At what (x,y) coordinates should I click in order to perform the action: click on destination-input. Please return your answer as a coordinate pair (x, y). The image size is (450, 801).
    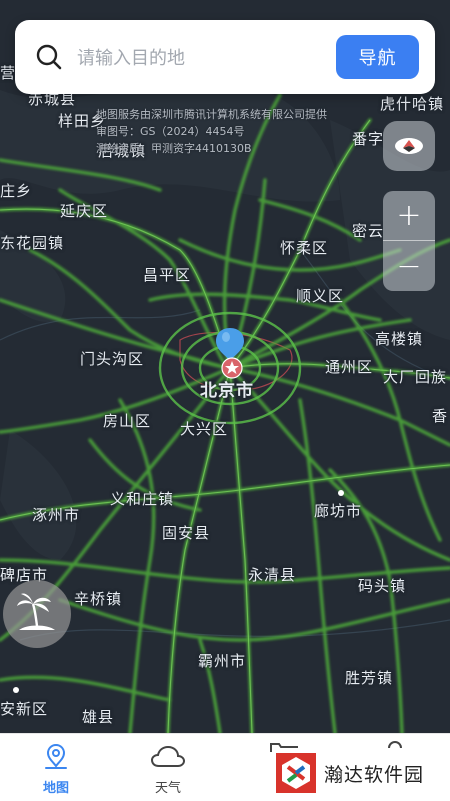
    Looking at the image, I should click on (207, 58).